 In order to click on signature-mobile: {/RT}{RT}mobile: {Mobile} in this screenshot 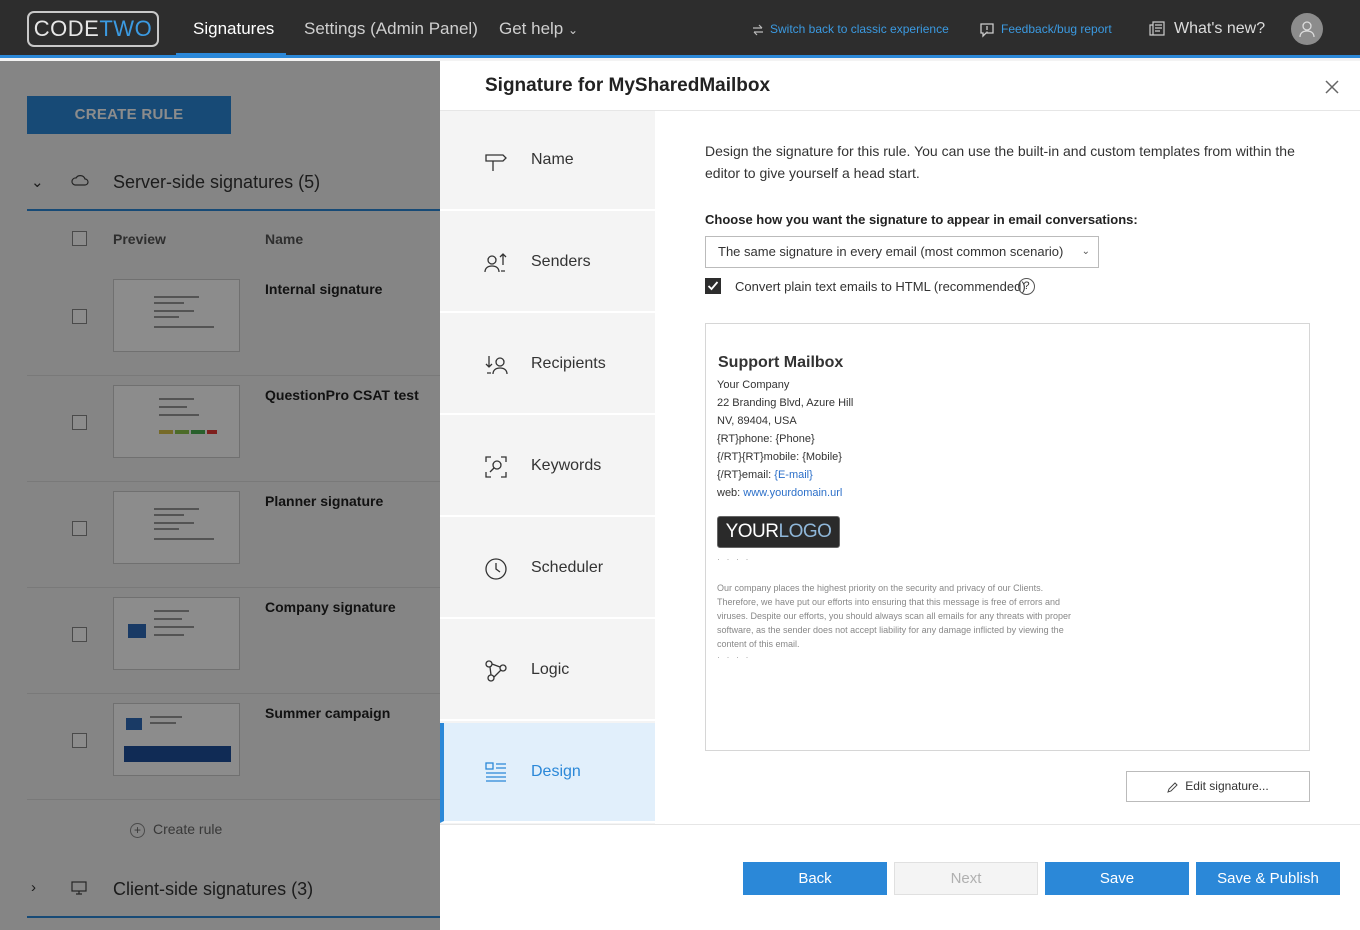, I will do `click(779, 457)`.